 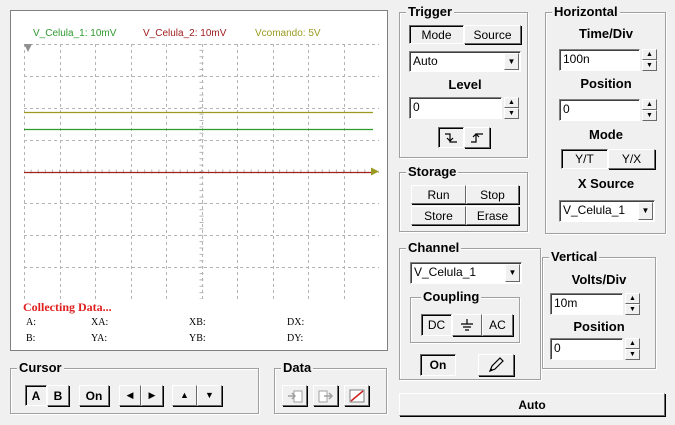 What do you see at coordinates (430, 12) in the screenshot?
I see `trigger-title: Trigger` at bounding box center [430, 12].